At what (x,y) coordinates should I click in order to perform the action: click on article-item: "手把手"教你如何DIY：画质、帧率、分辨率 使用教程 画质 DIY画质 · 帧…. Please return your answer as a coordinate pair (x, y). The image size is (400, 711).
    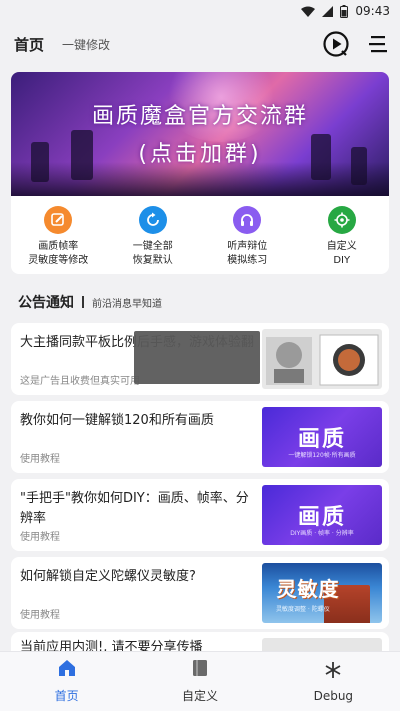
    Looking at the image, I should click on (200, 515).